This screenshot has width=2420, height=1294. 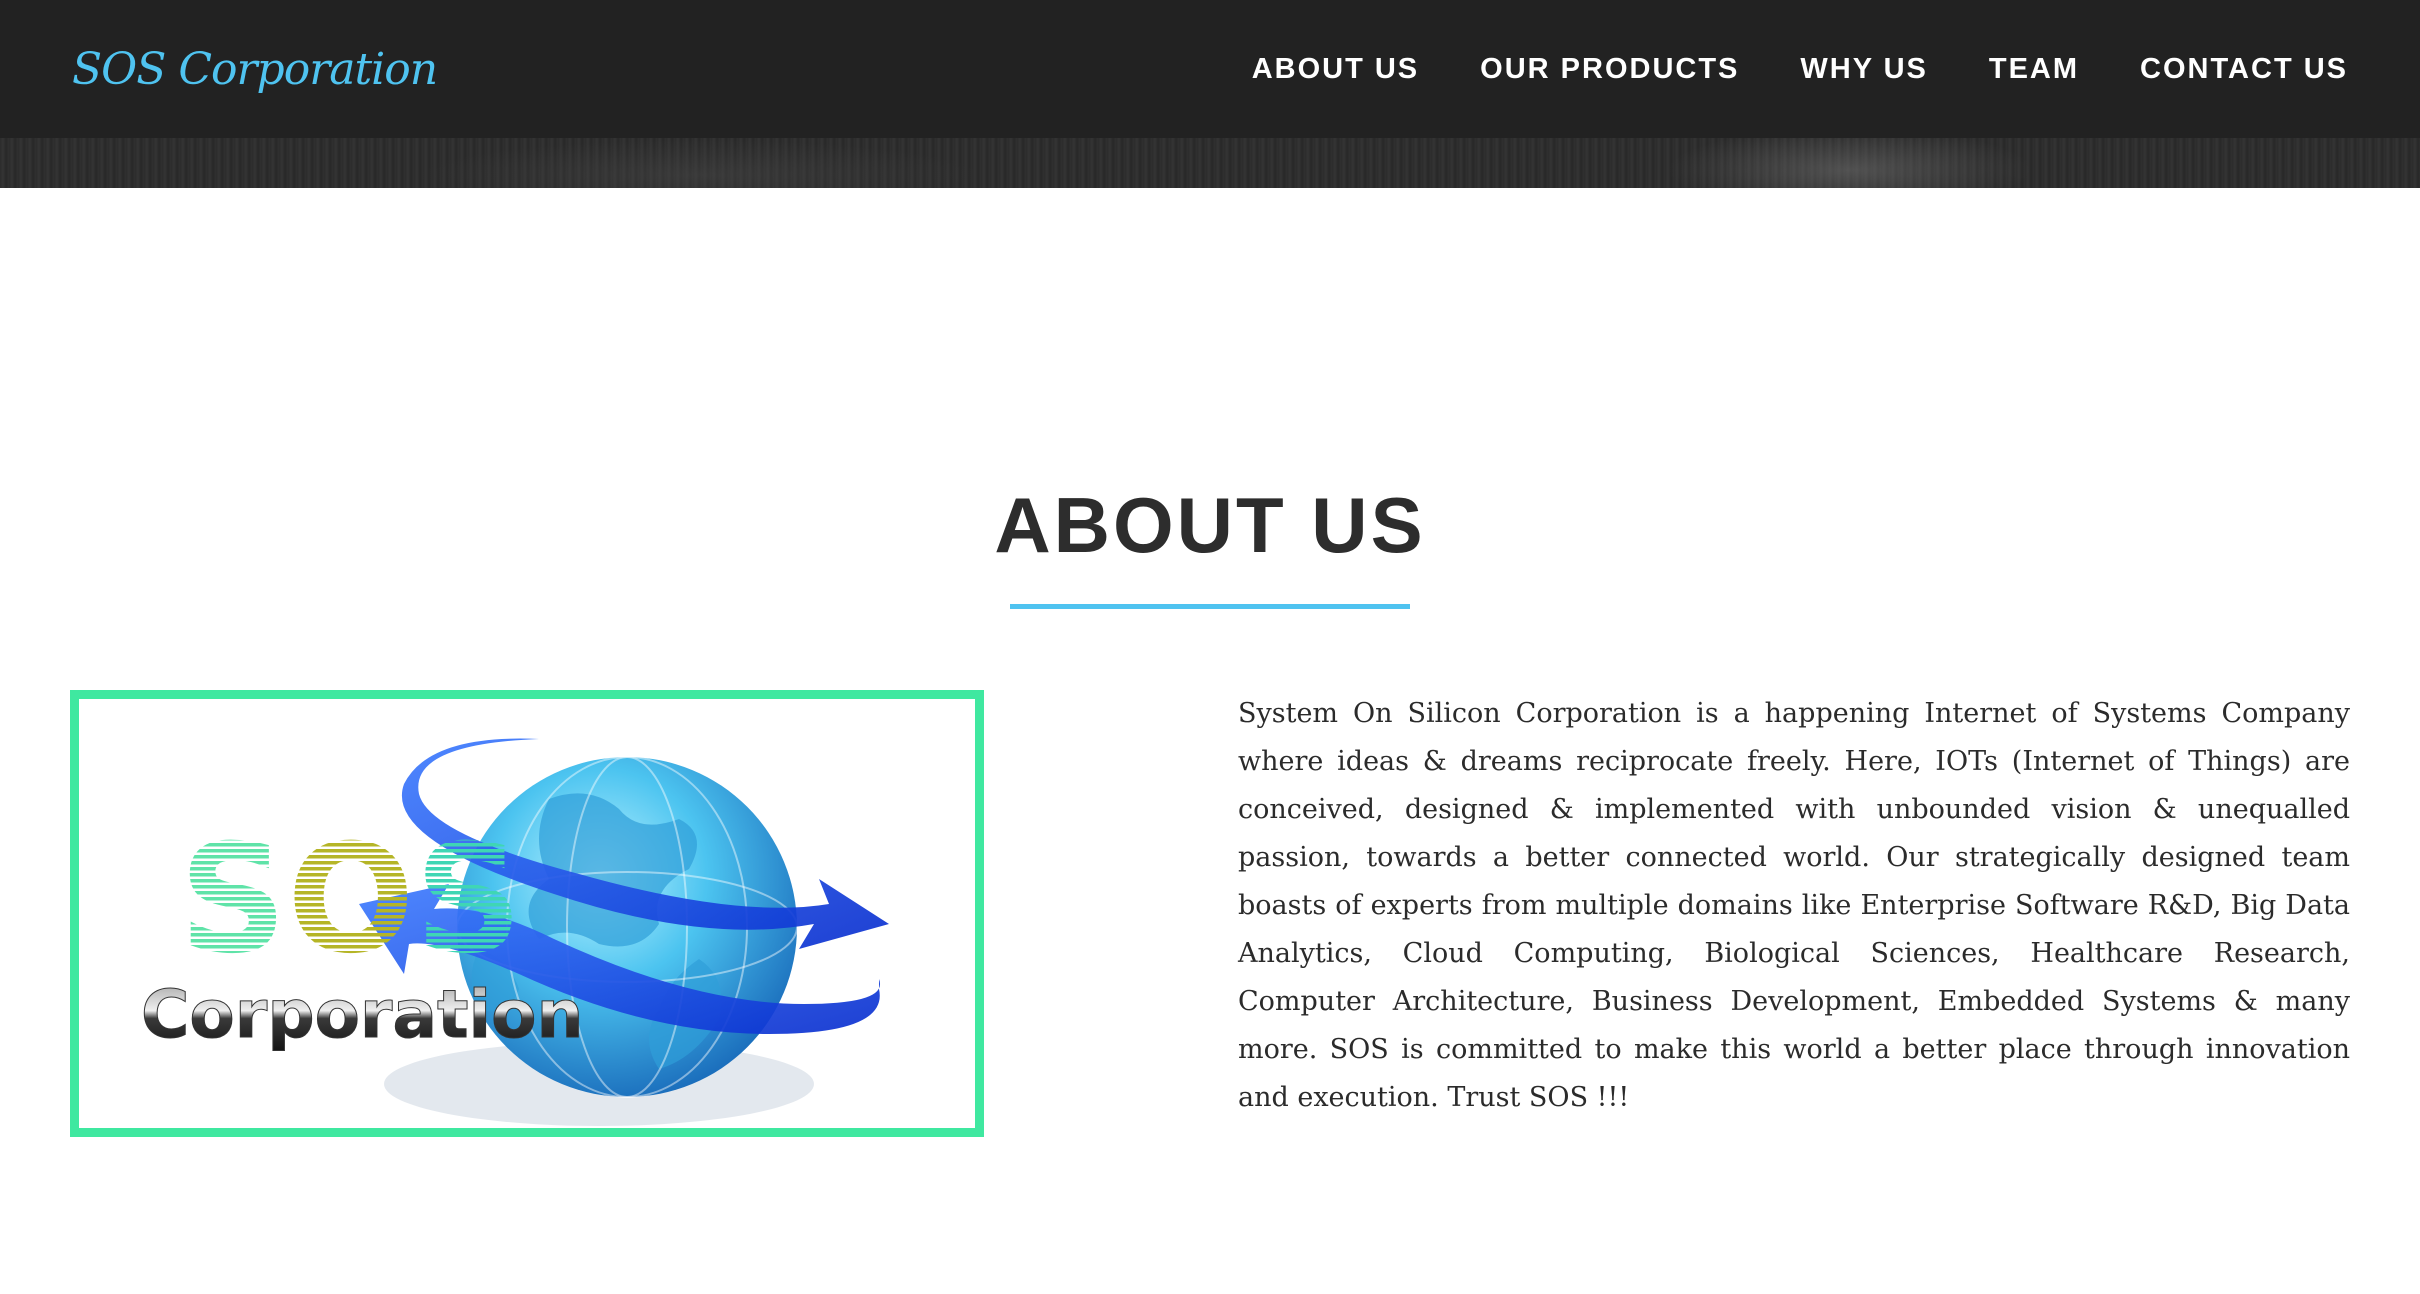 I want to click on logo-sos-text: SOS, so click(x=351, y=900).